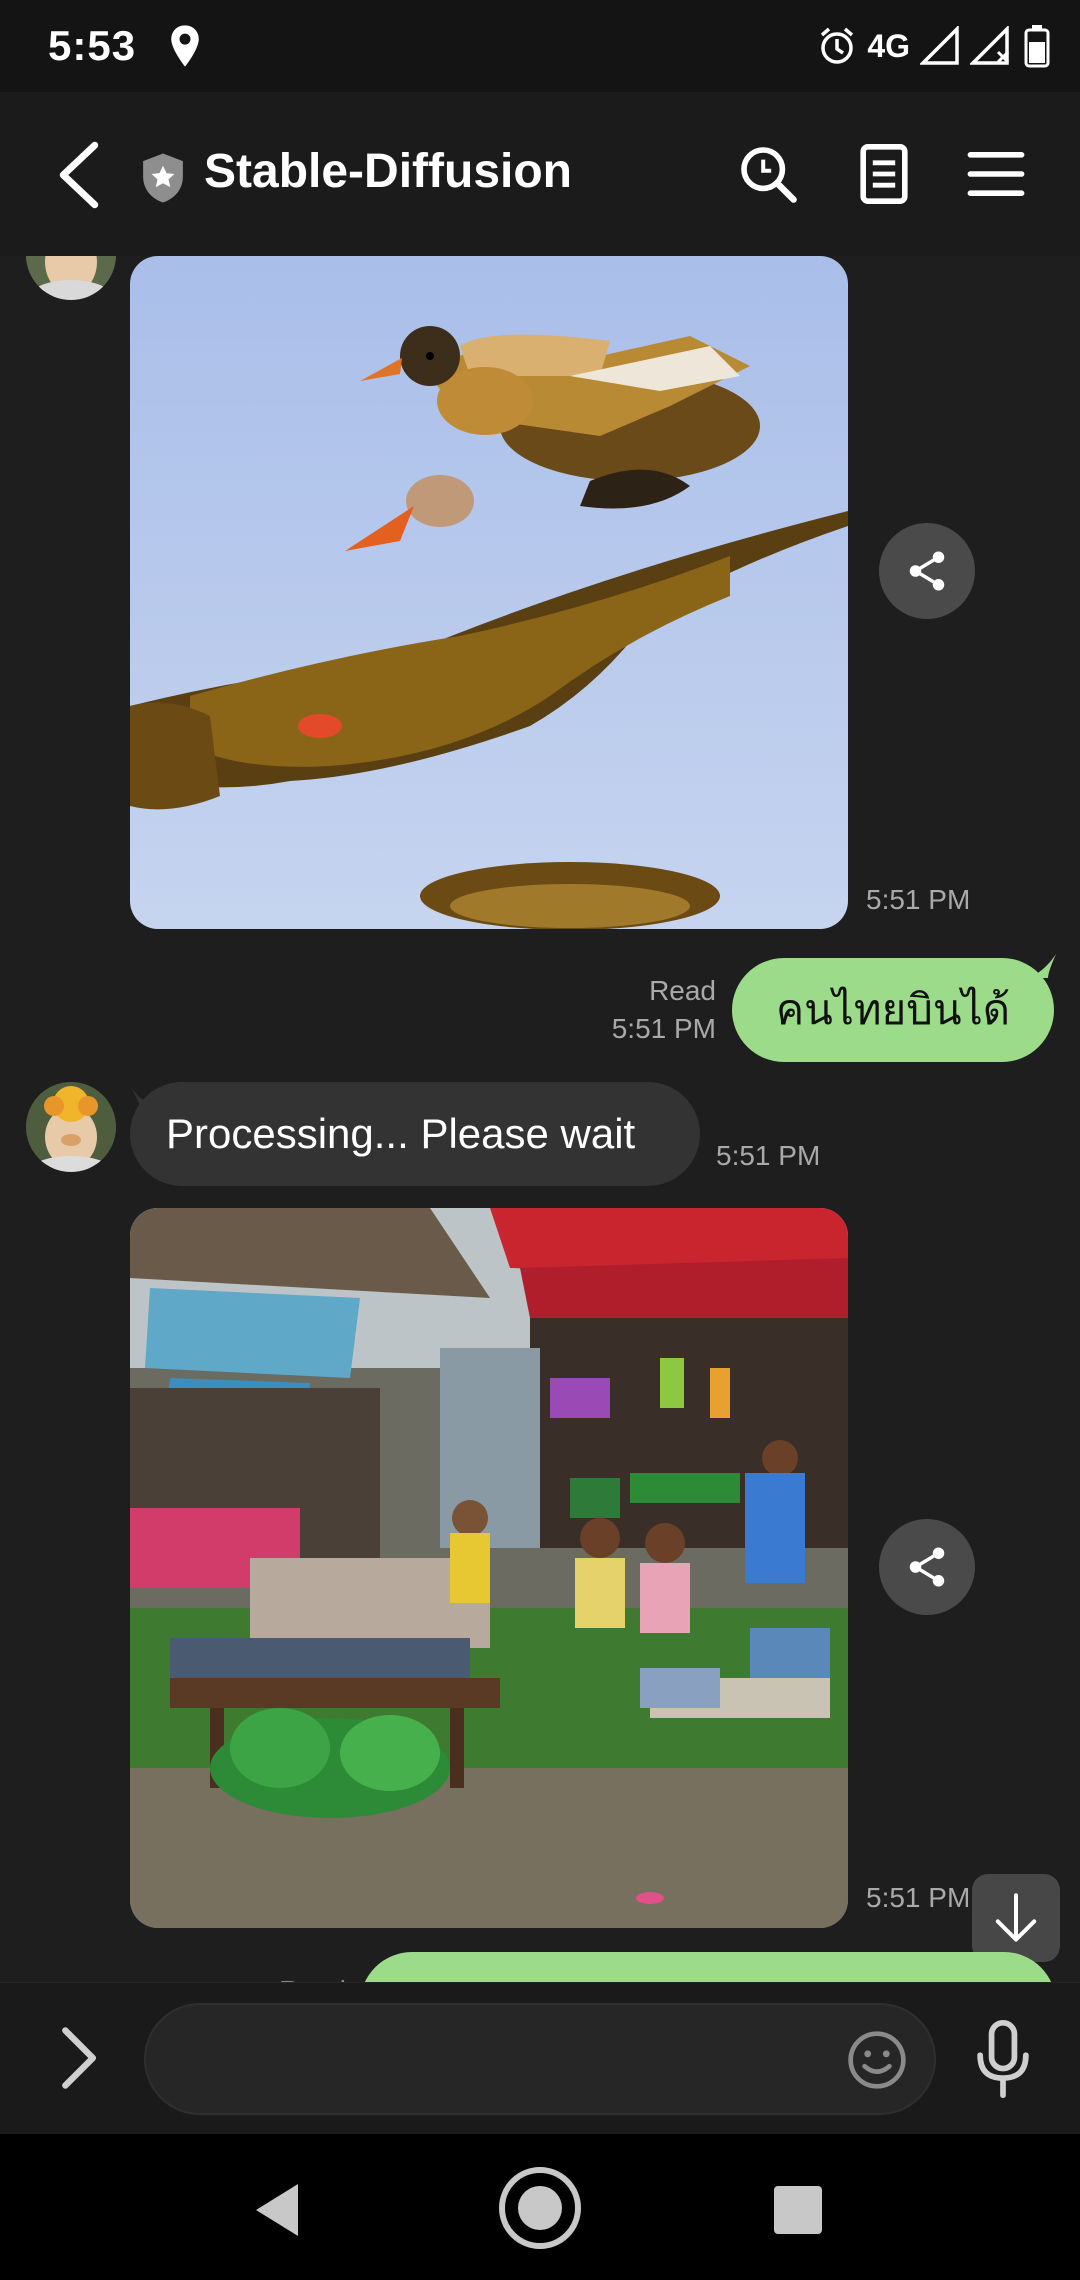 Image resolution: width=1080 pixels, height=2280 pixels. I want to click on status-bar: 5:53 4G, so click(540, 46).